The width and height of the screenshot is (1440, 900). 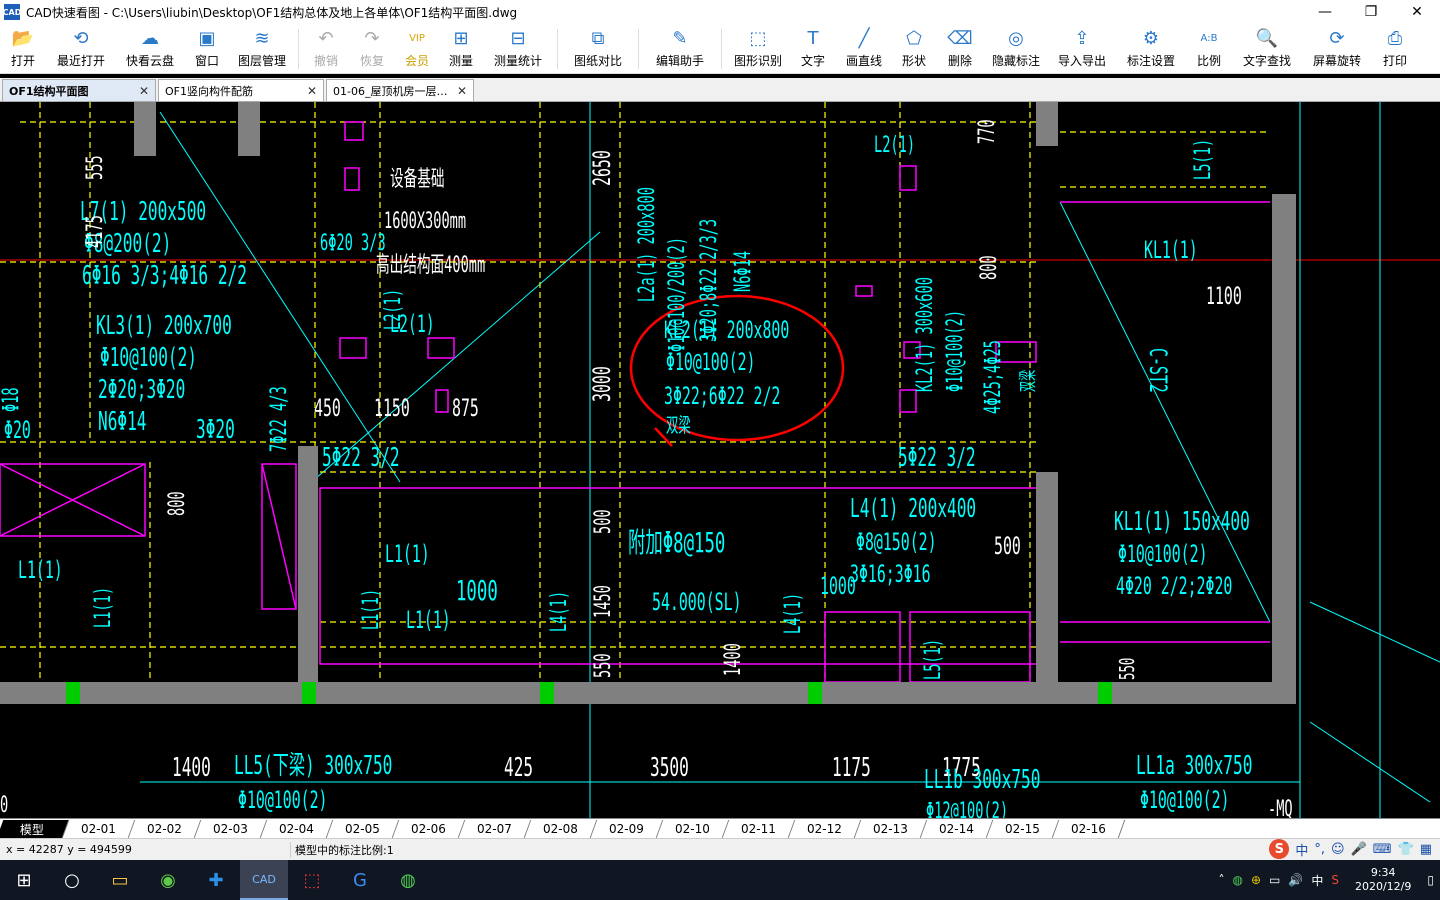 I want to click on wechat-icon: ◍, so click(x=408, y=880).